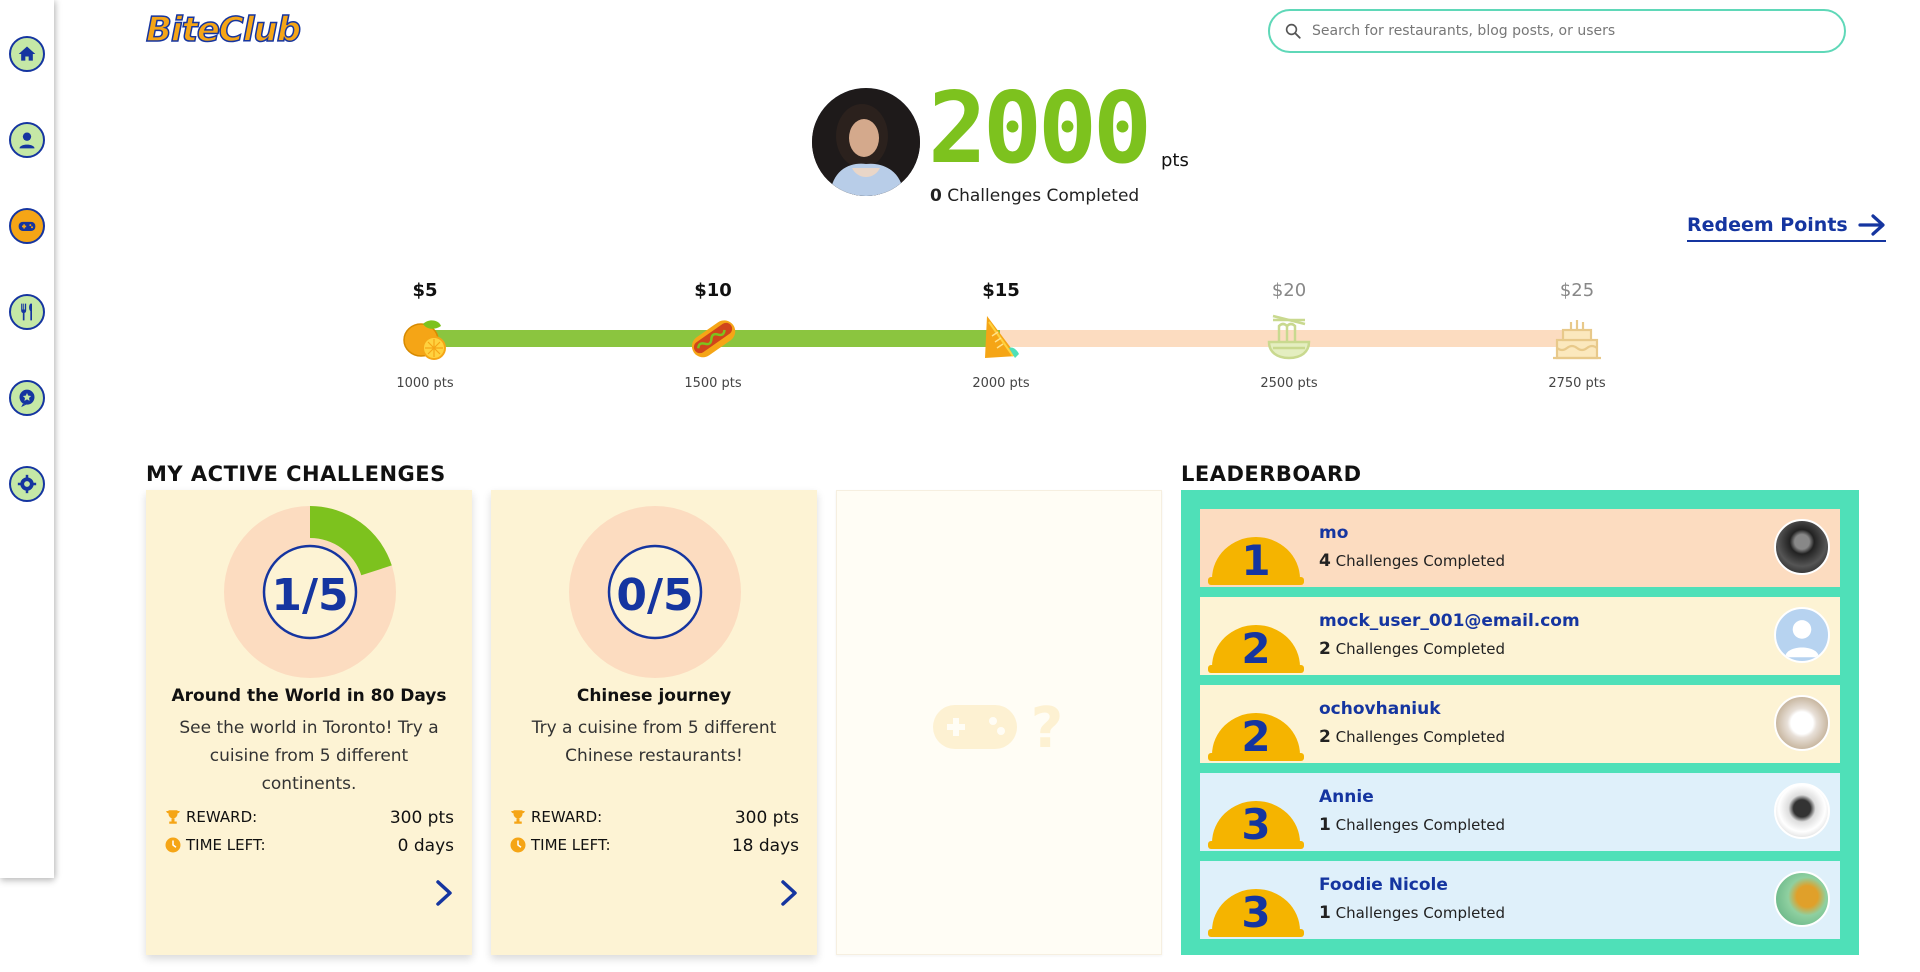 The image size is (1920, 972). Describe the element at coordinates (1325, 913) in the screenshot. I see `leaderboard-count: 1` at that location.